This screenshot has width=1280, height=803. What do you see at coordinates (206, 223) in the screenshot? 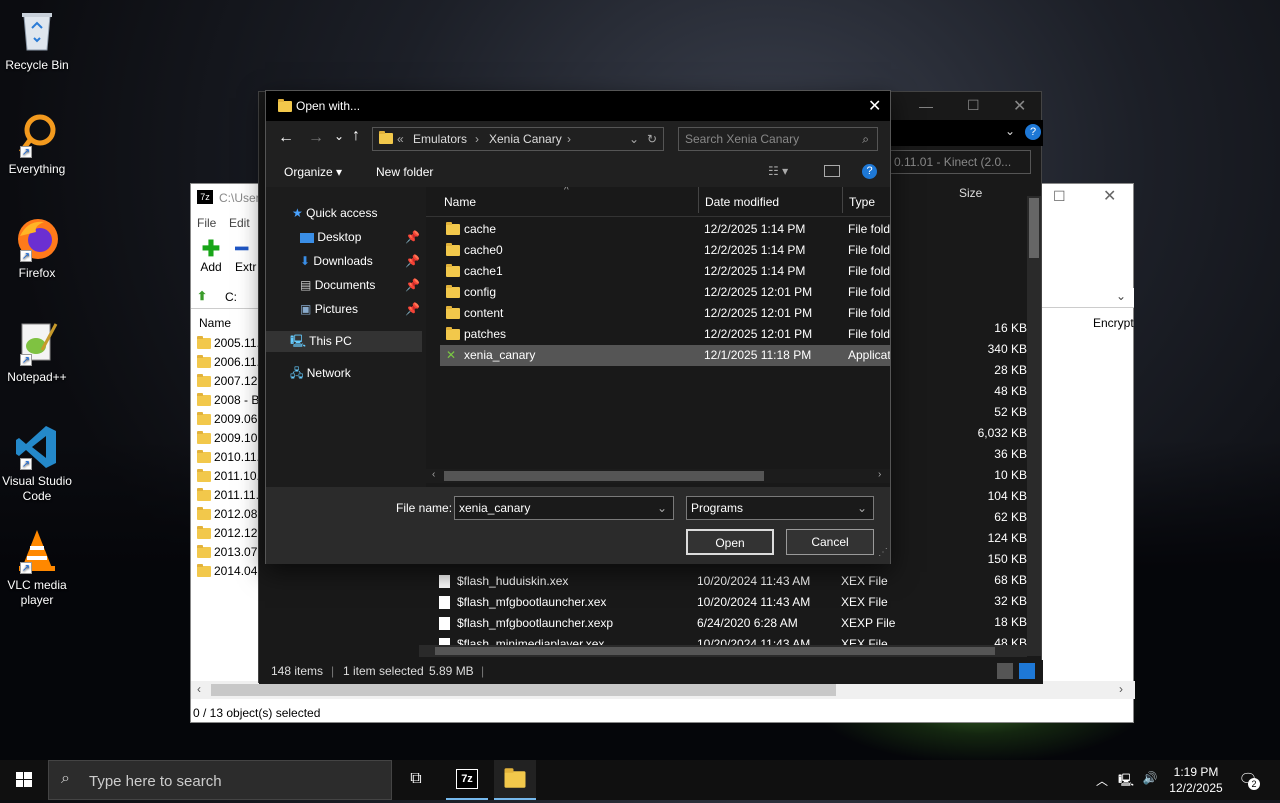
I see `menu-file: File` at bounding box center [206, 223].